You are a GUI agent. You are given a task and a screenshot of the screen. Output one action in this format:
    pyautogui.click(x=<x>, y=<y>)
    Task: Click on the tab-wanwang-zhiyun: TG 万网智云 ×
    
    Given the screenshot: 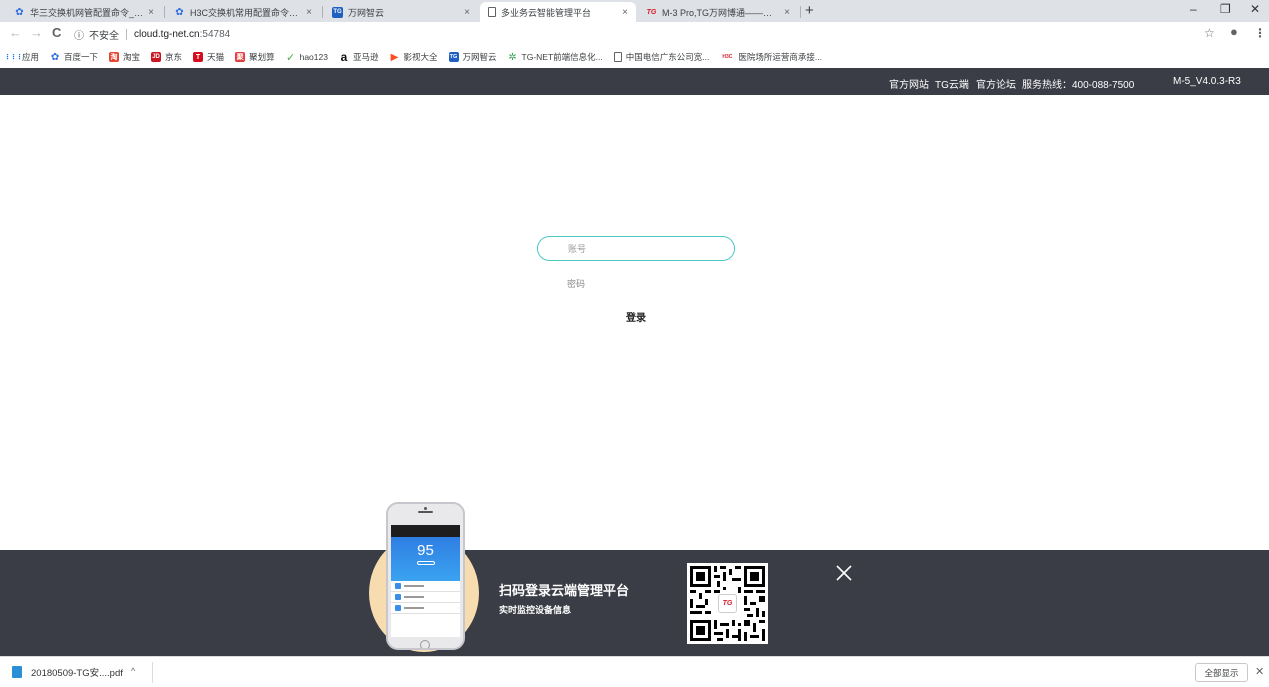 What is the action you would take?
    pyautogui.click(x=401, y=12)
    